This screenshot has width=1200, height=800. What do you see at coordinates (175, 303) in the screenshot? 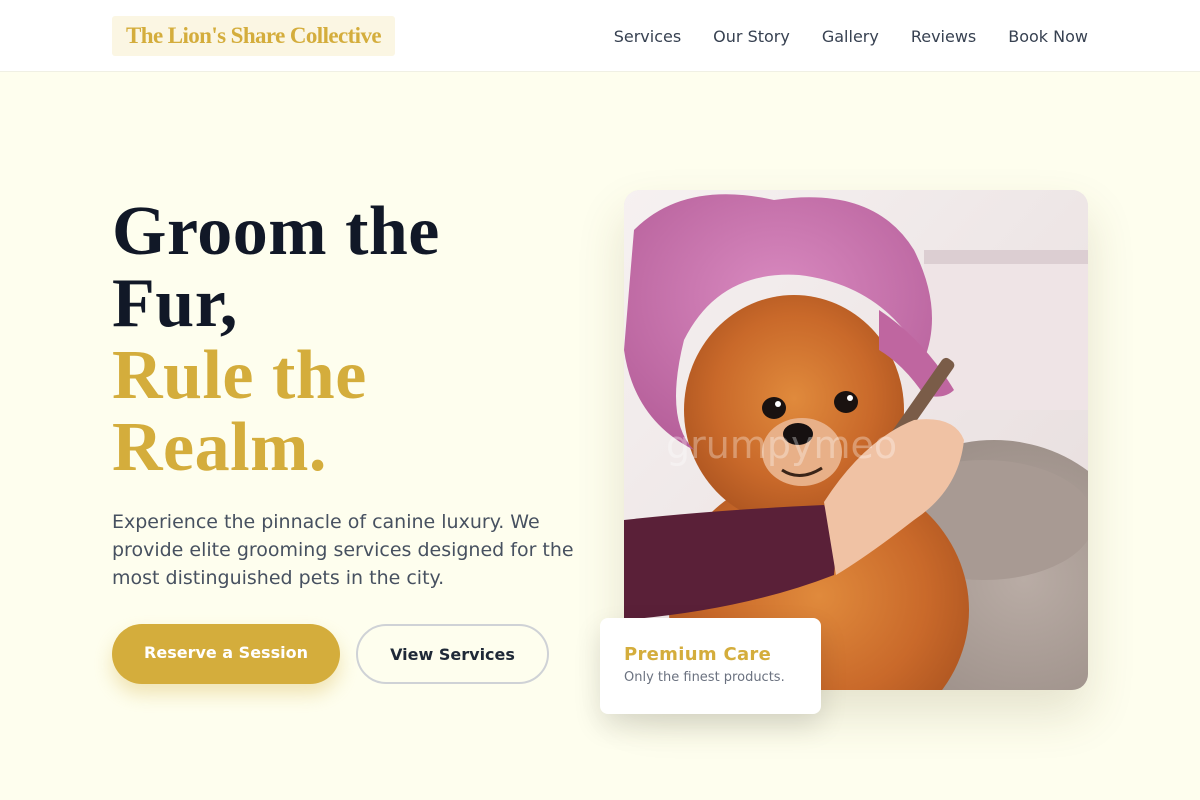
I see `headline-line-2: Fur,` at bounding box center [175, 303].